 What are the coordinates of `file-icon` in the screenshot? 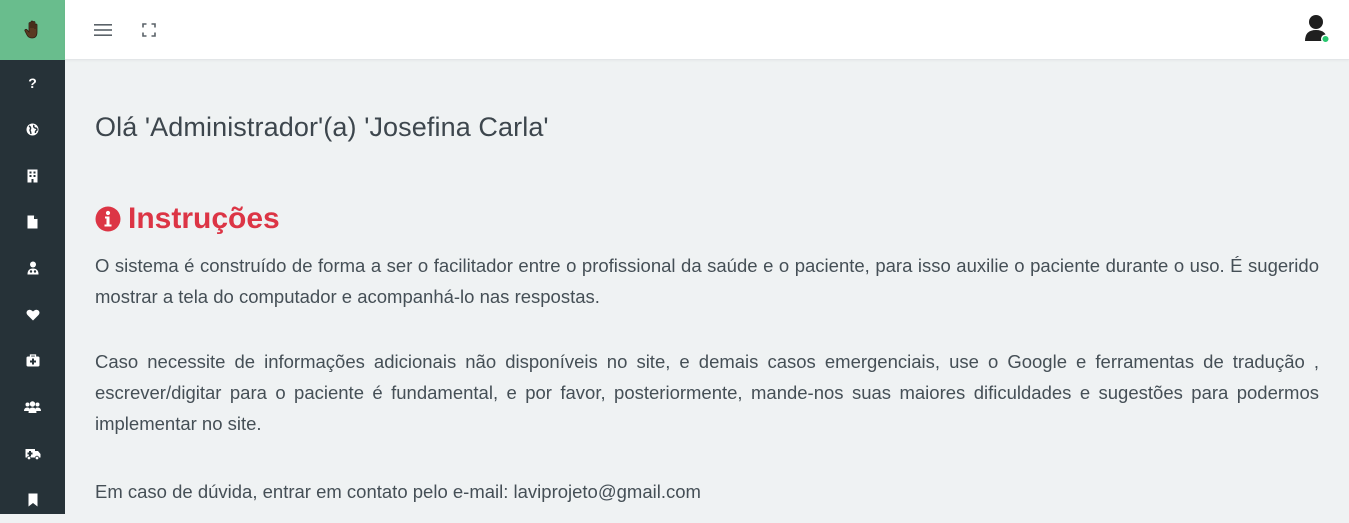 It's located at (32, 222).